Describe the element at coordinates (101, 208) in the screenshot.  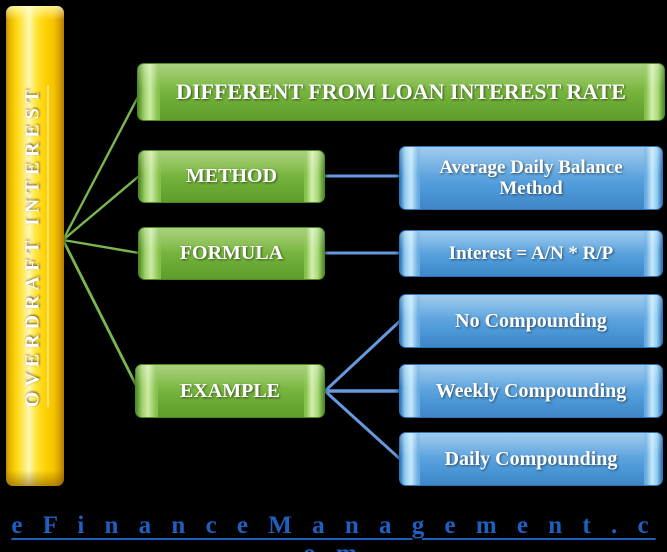
I see `connector-root-to-method` at that location.